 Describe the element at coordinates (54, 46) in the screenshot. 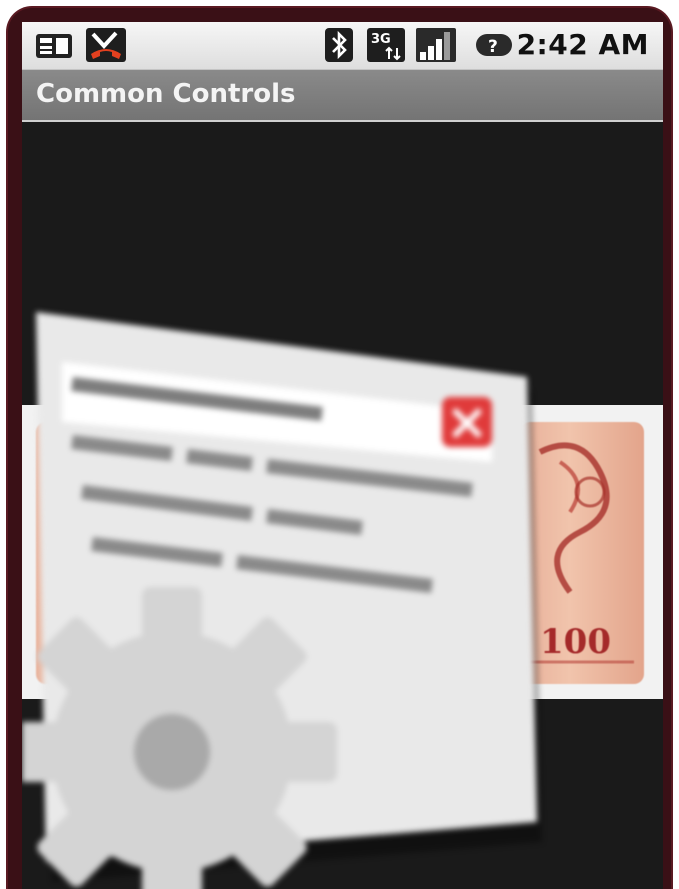

I see `notification-card-icon` at that location.